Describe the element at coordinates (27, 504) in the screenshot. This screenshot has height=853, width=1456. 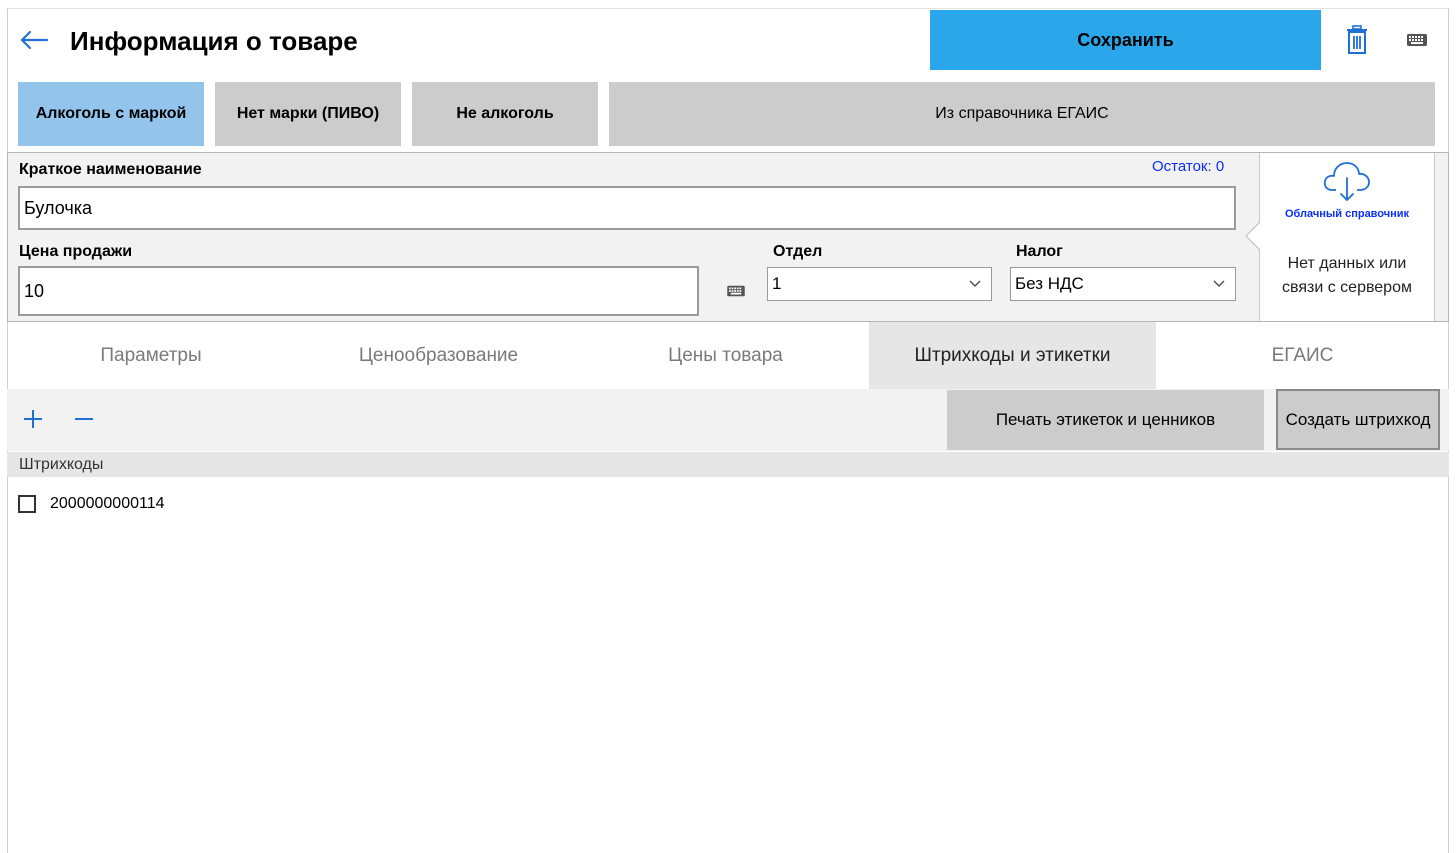
I see `barcode-checkbox` at that location.